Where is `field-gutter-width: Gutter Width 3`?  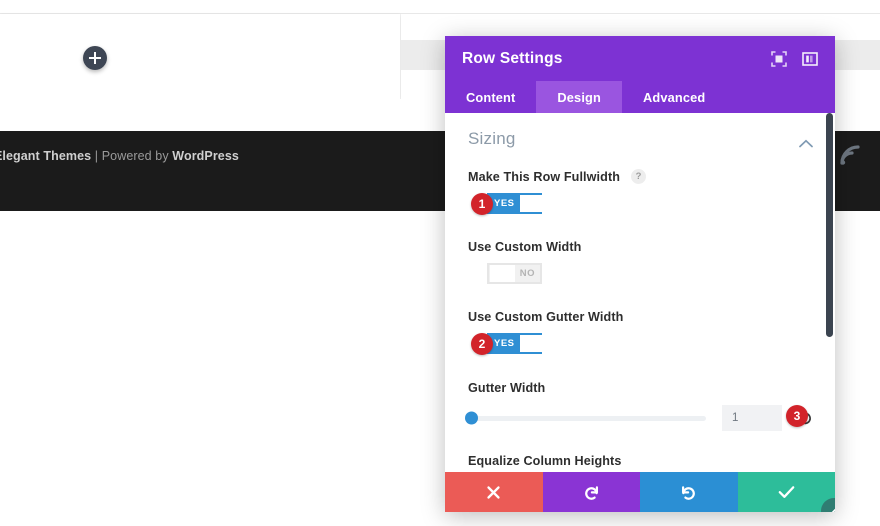
field-gutter-width: Gutter Width 3 is located at coordinates (639, 406).